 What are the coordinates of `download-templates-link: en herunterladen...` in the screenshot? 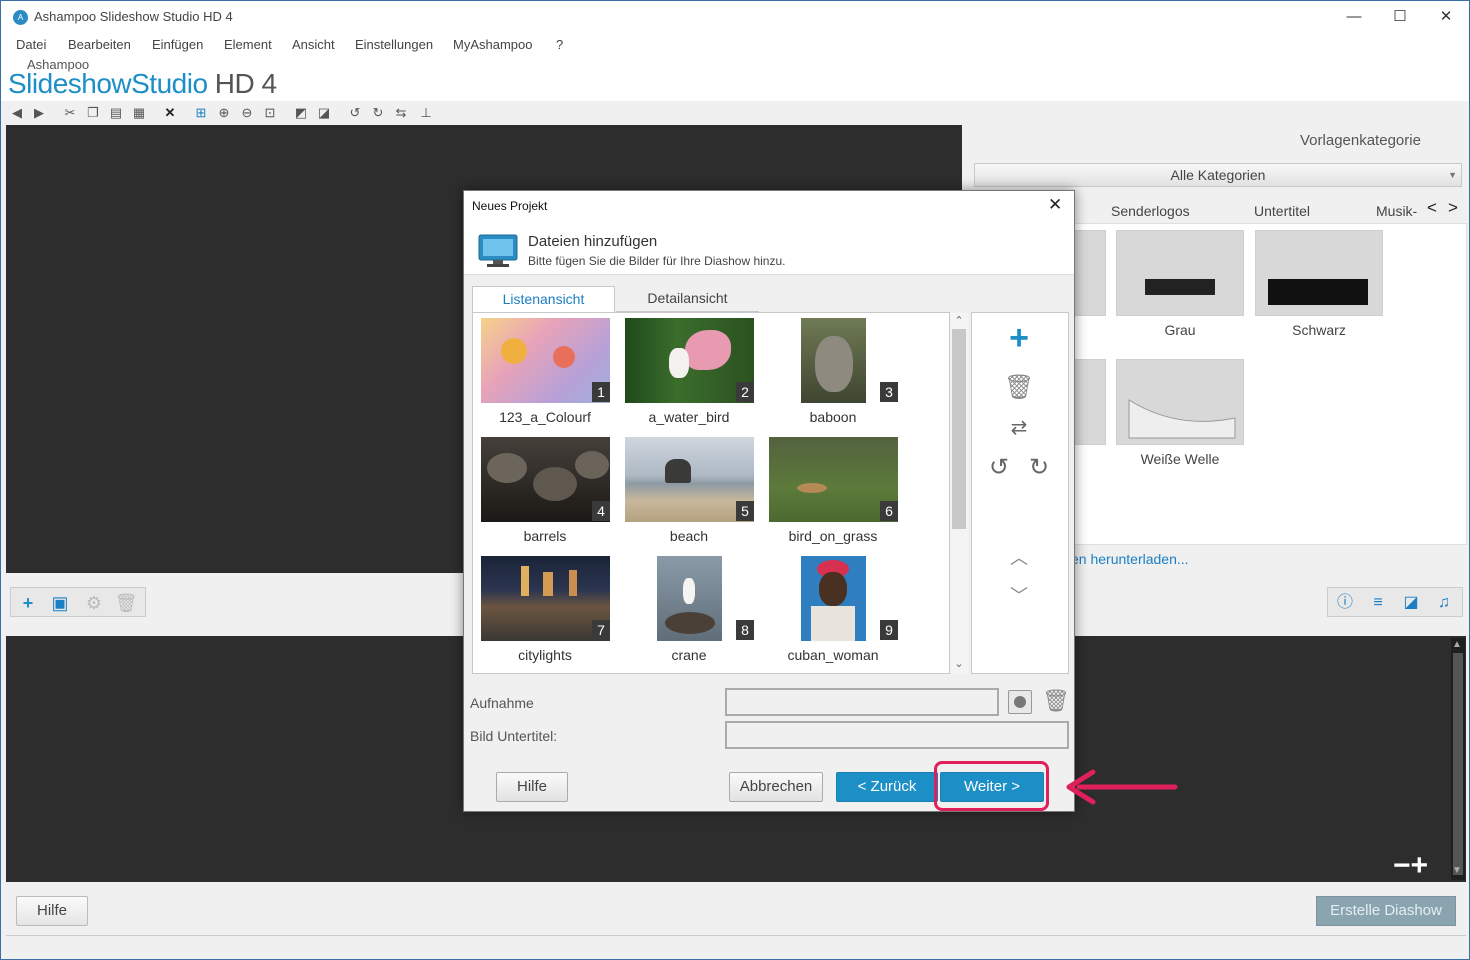 It's located at (1130, 559).